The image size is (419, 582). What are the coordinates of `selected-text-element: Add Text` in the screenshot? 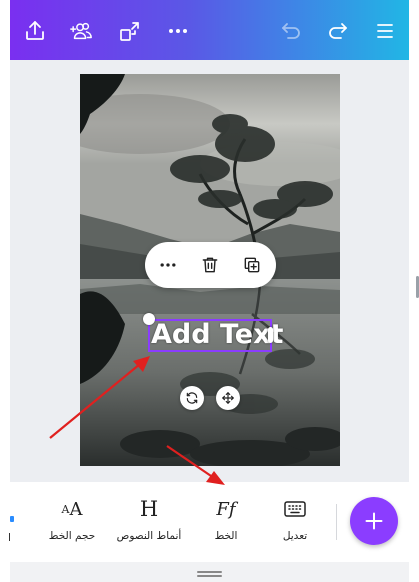 It's located at (215, 335).